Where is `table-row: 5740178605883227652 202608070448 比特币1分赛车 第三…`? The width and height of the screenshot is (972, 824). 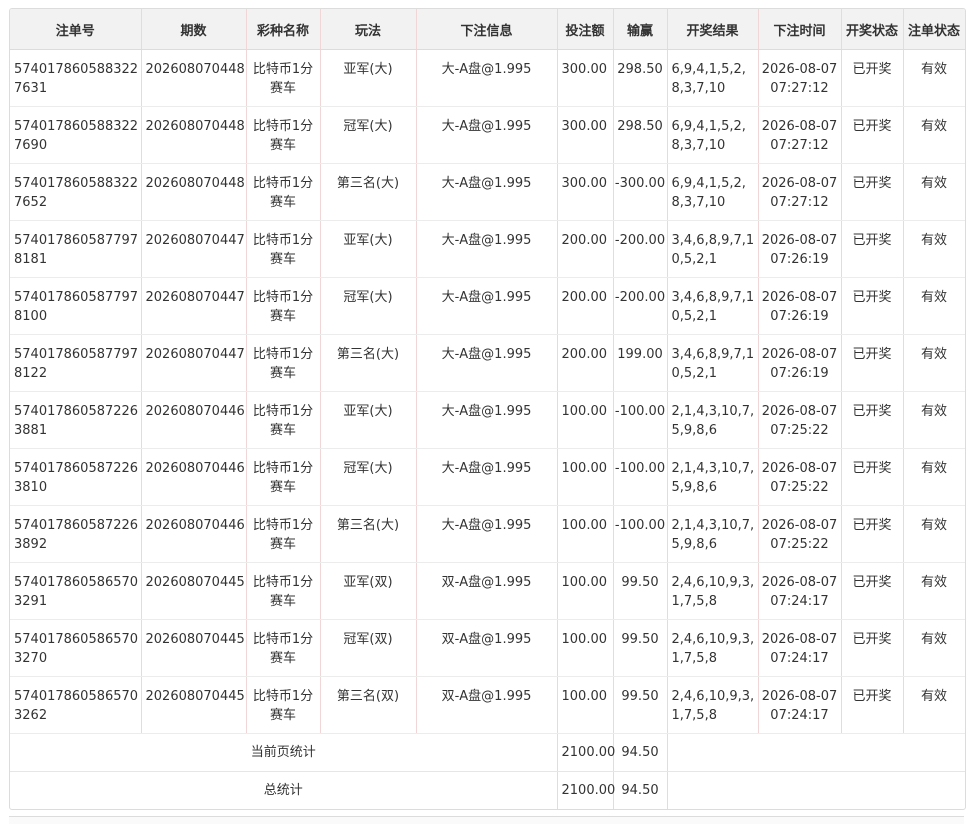
table-row: 5740178605883227652 202608070448 比特币1分赛车 第三… is located at coordinates (487, 192).